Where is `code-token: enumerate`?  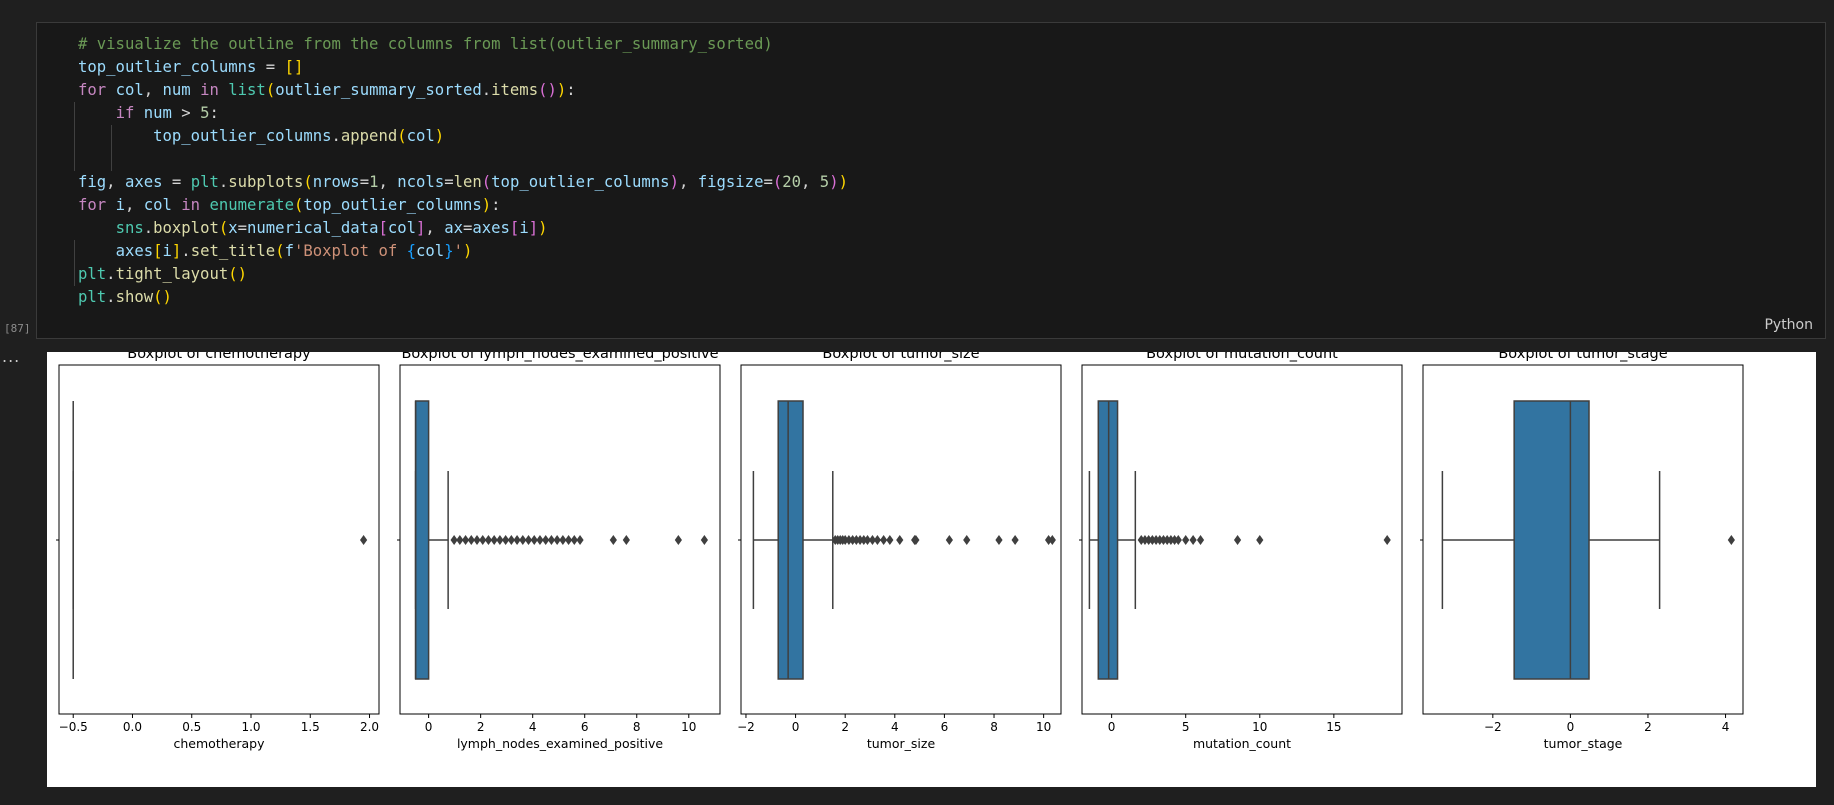
code-token: enumerate is located at coordinates (251, 205).